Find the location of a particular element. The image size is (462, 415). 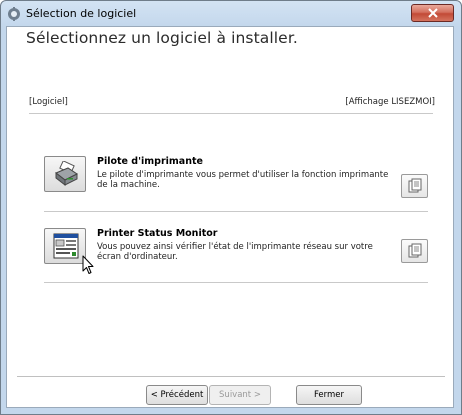

status-monitor-readme-button is located at coordinates (414, 251).